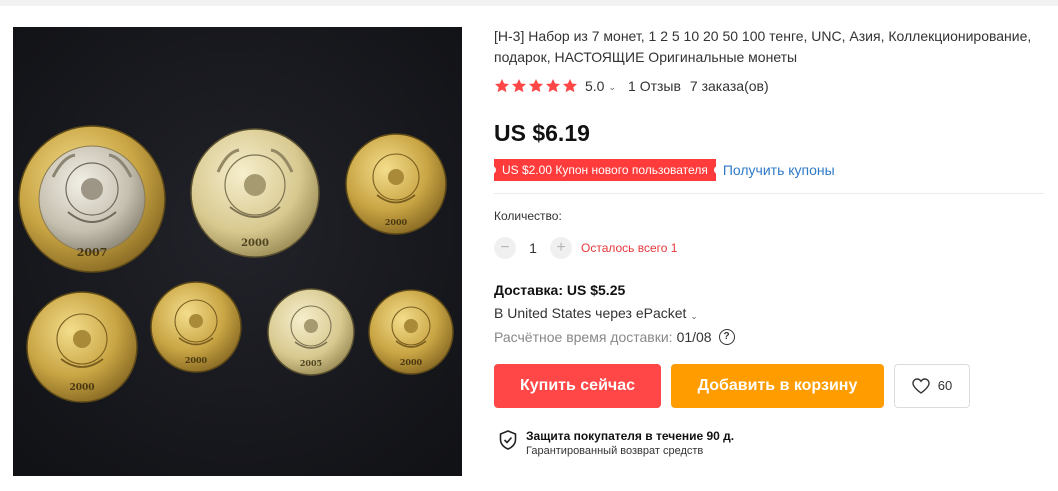 The height and width of the screenshot is (491, 1058). I want to click on rating-stars, so click(536, 86).